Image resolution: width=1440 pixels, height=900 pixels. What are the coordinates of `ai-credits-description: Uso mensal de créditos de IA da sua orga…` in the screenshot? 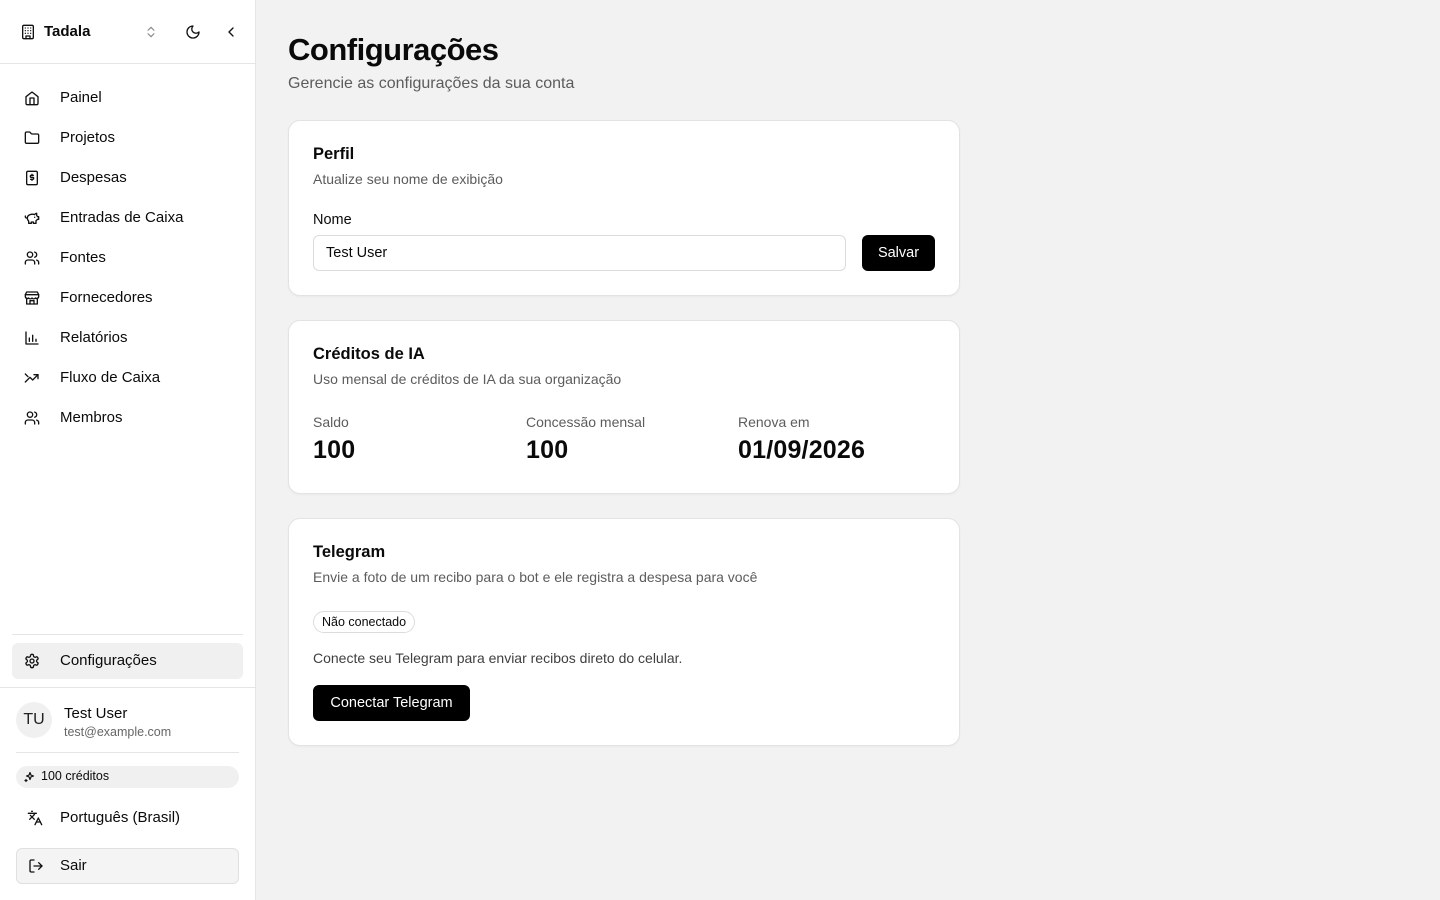 It's located at (467, 379).